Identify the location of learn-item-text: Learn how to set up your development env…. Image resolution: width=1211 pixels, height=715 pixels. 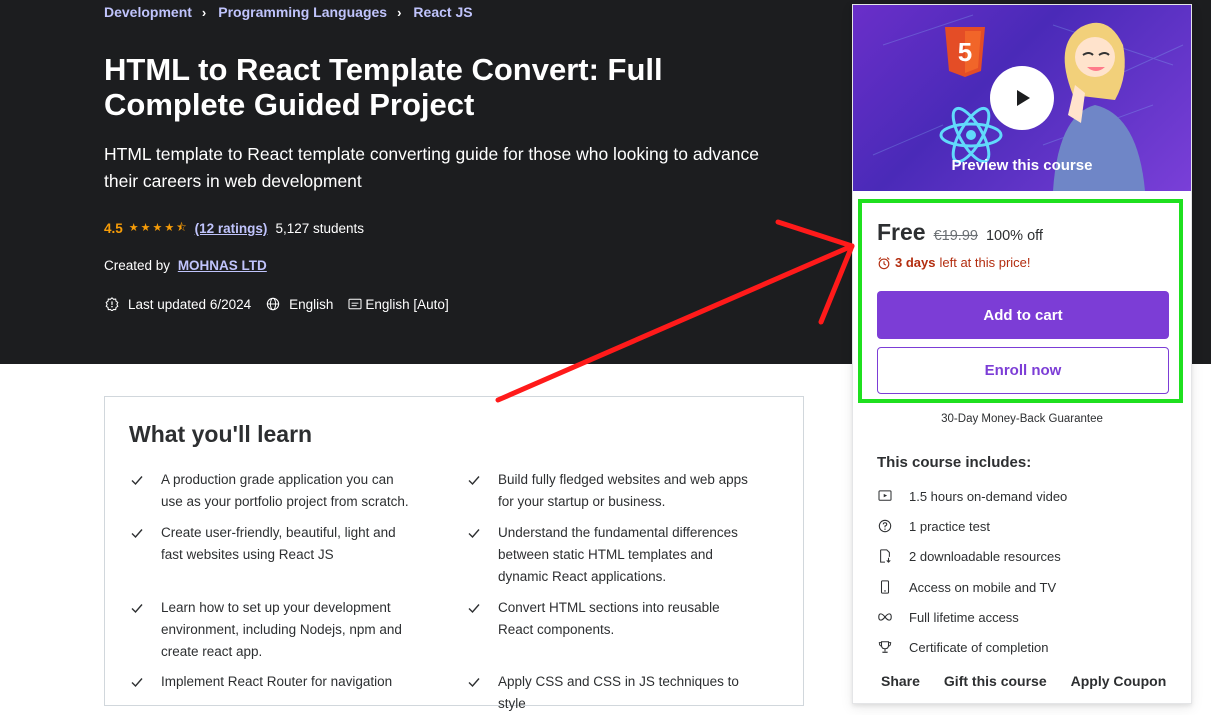
(281, 629).